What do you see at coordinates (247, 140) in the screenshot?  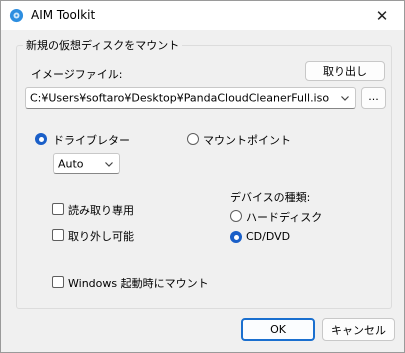 I see `mount-point-label: マウントポイント` at bounding box center [247, 140].